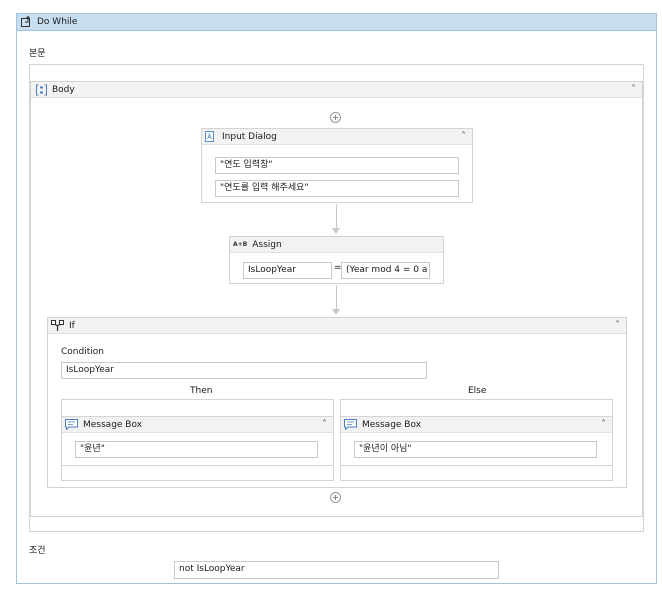 The height and width of the screenshot is (591, 662). What do you see at coordinates (26, 22) in the screenshot?
I see `do-while-icon` at bounding box center [26, 22].